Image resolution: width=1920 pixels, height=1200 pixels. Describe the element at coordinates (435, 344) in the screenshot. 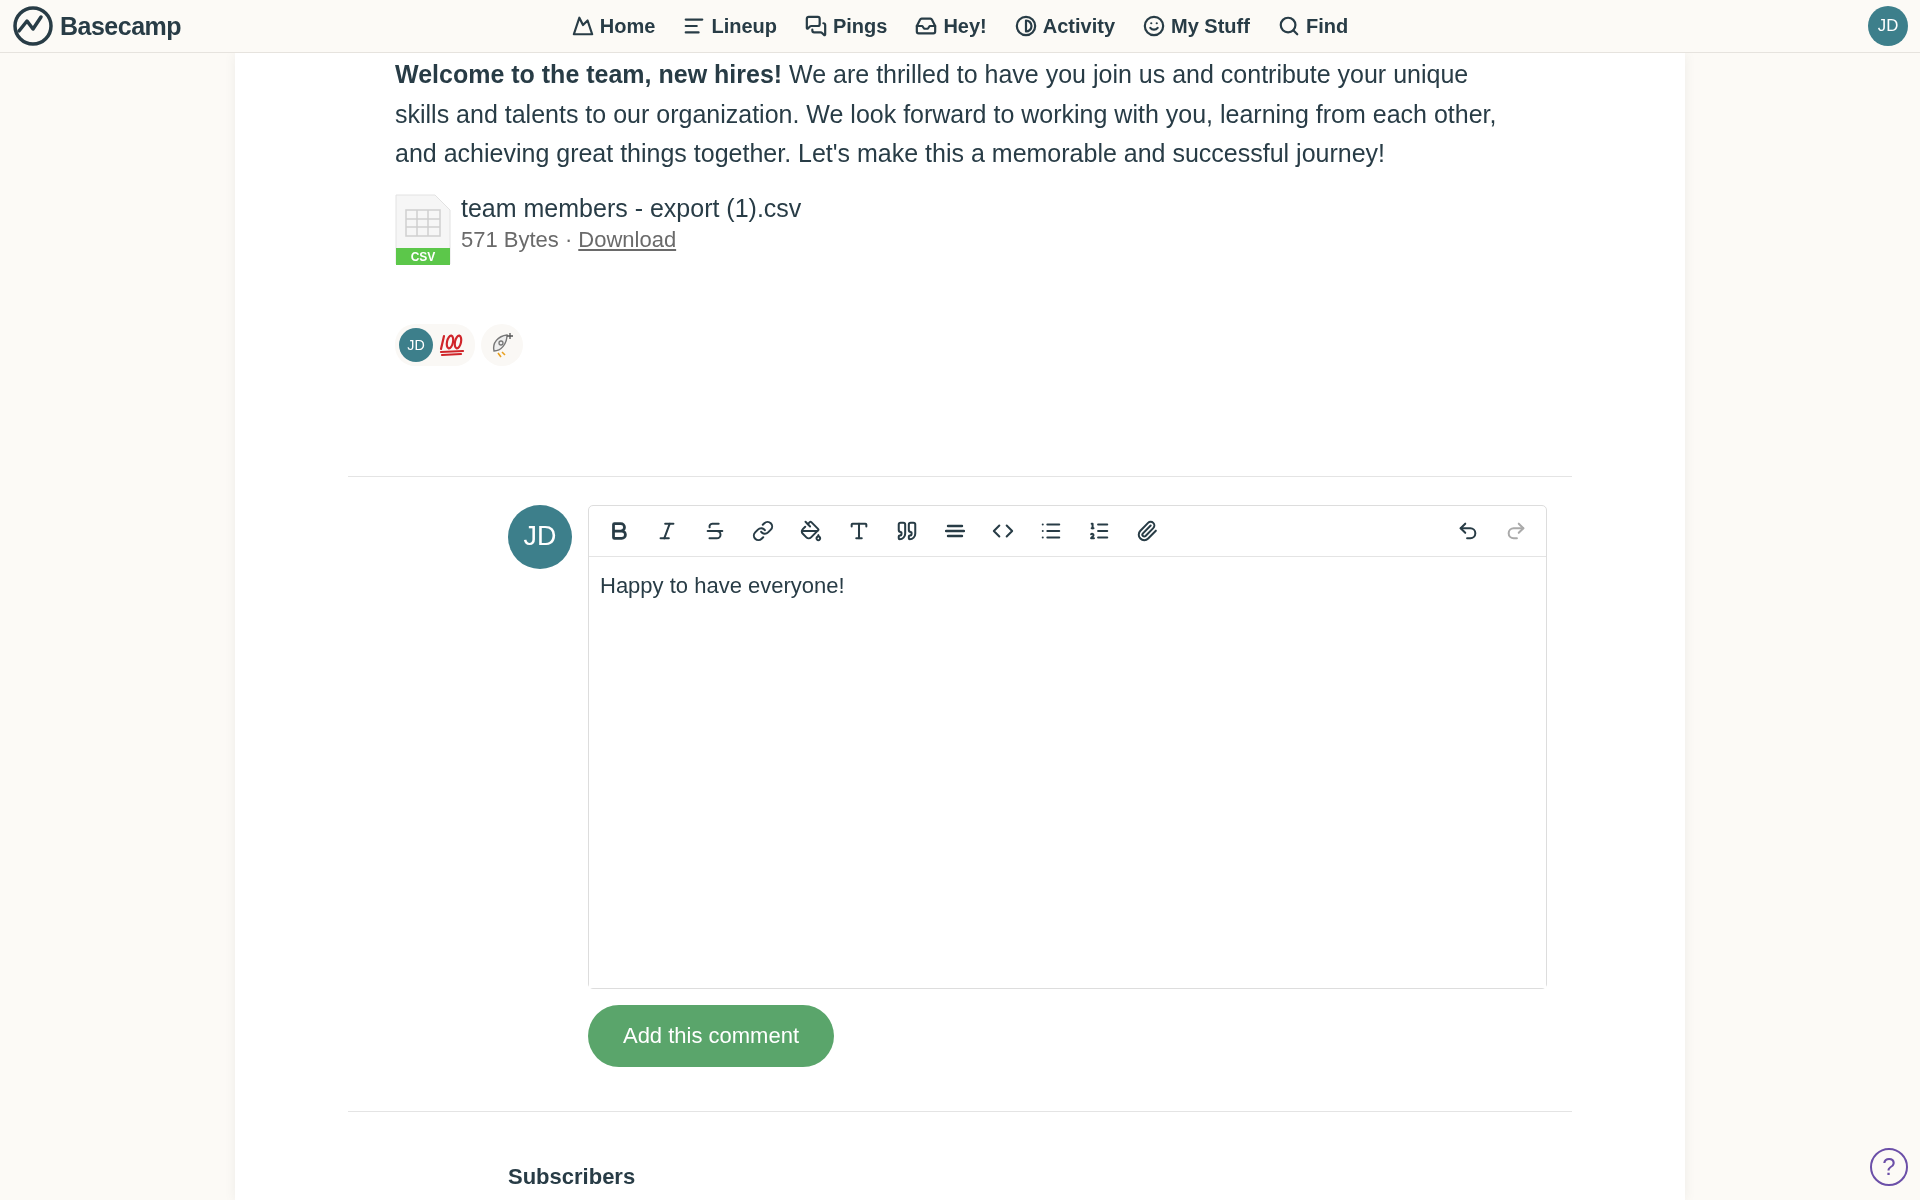

I see `reaction: JD` at that location.